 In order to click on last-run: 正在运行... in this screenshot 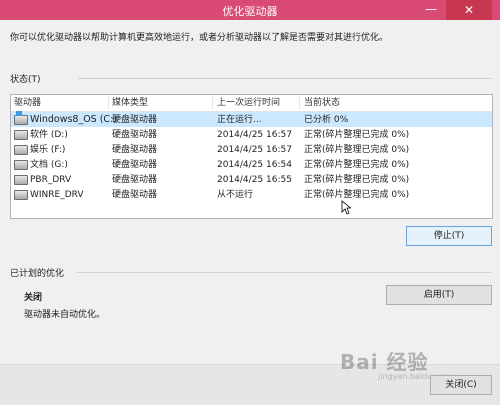, I will do `click(239, 120)`.